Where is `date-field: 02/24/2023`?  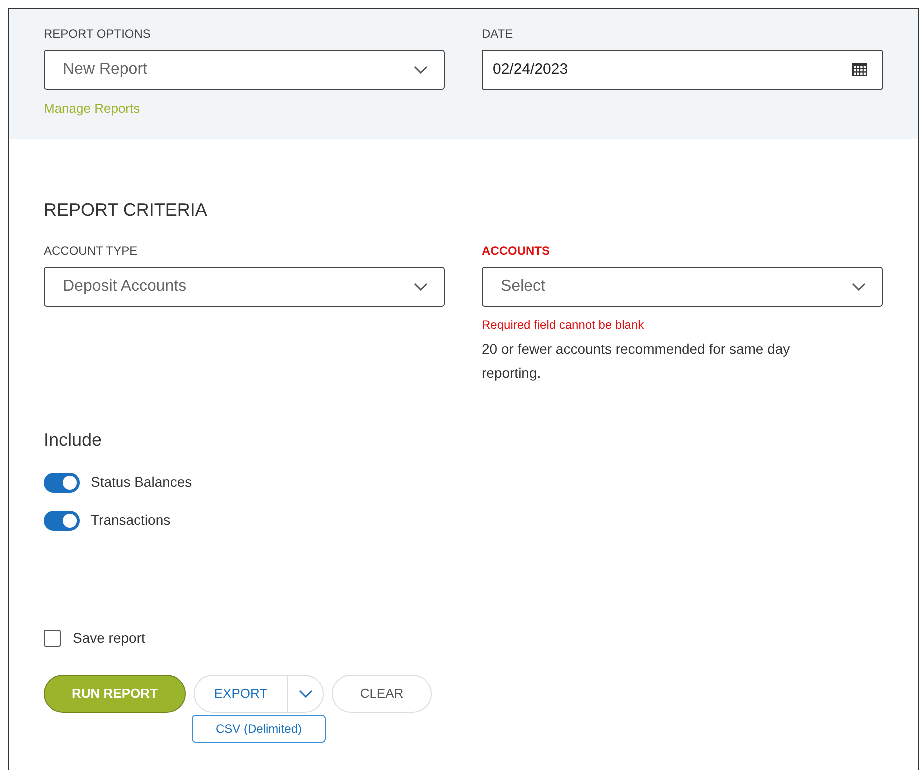
date-field: 02/24/2023 is located at coordinates (682, 70).